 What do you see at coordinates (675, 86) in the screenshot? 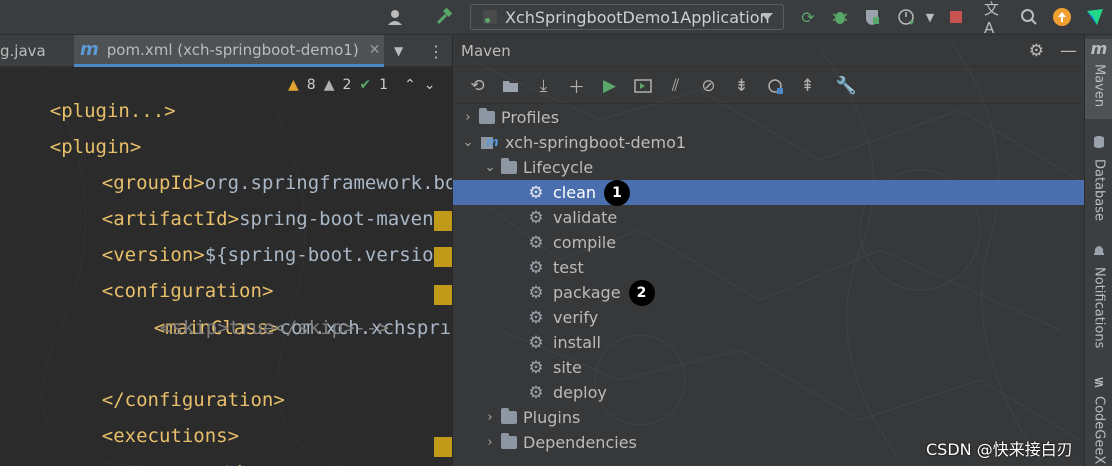
I see `toggle-offline-icon: ⫽` at bounding box center [675, 86].